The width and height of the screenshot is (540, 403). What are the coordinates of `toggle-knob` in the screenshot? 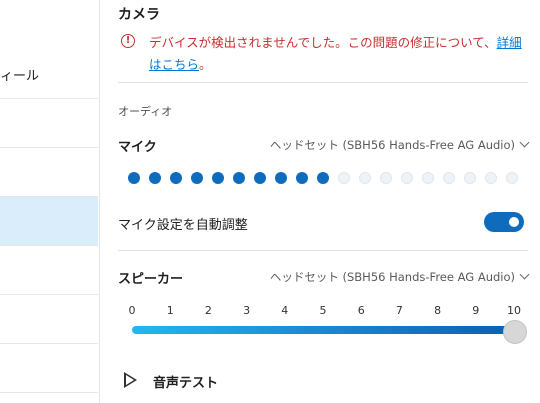 It's located at (514, 222).